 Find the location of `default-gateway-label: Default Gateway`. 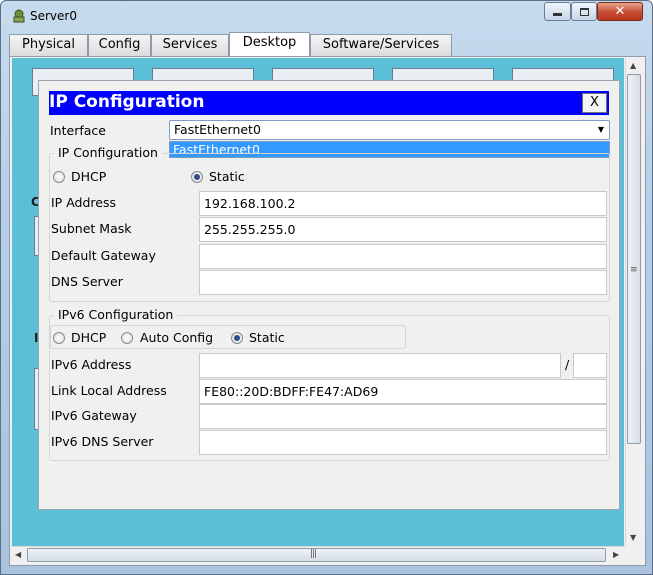

default-gateway-label: Default Gateway is located at coordinates (103, 255).